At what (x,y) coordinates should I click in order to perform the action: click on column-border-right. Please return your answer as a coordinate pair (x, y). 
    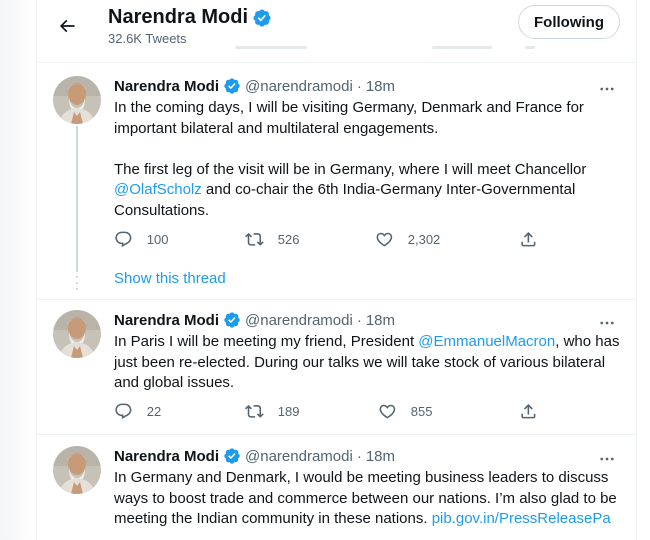
    Looking at the image, I should click on (636, 270).